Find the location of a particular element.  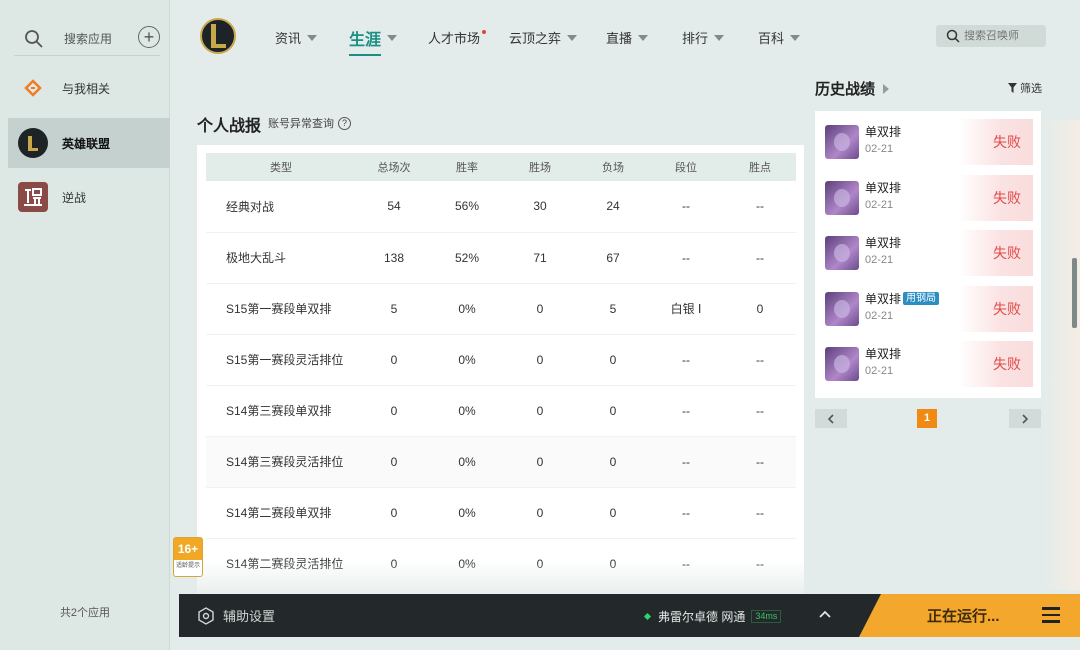

table-row: 极地大乱斗 138 52% 71 67 -- -- is located at coordinates (501, 258).